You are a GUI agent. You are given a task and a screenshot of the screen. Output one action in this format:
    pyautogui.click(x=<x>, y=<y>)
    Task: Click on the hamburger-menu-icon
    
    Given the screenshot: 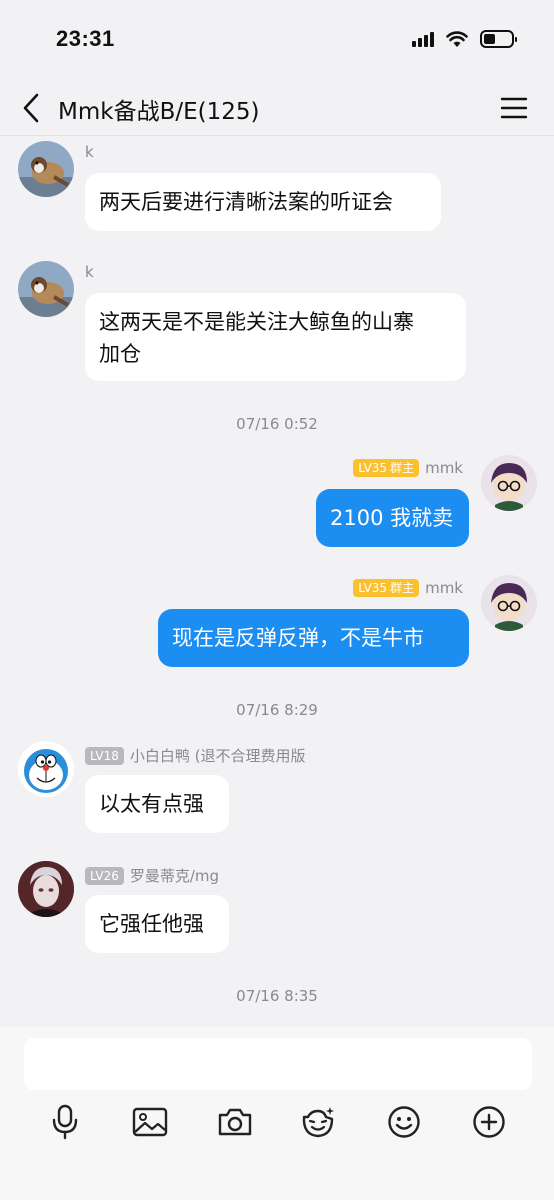 What is the action you would take?
    pyautogui.click(x=514, y=108)
    